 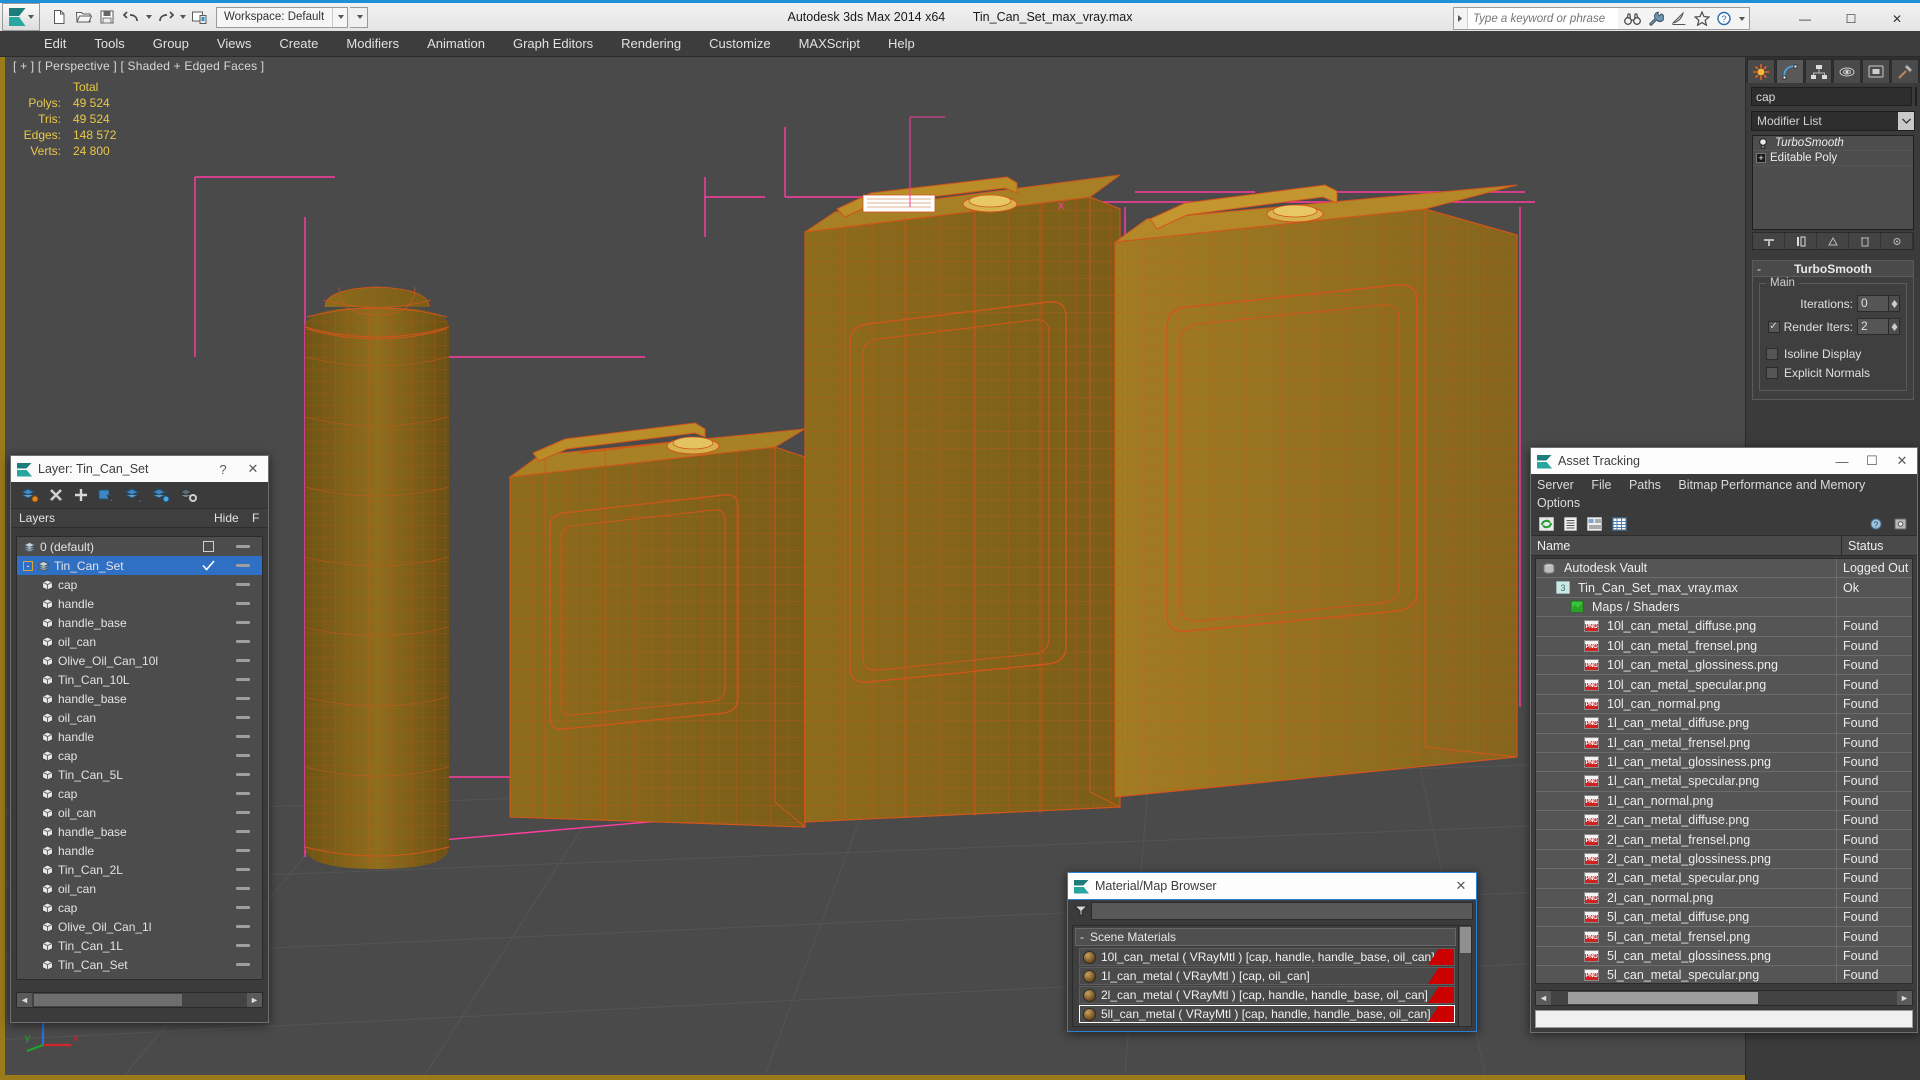 I want to click on app-logo-button, so click(x=21, y=17).